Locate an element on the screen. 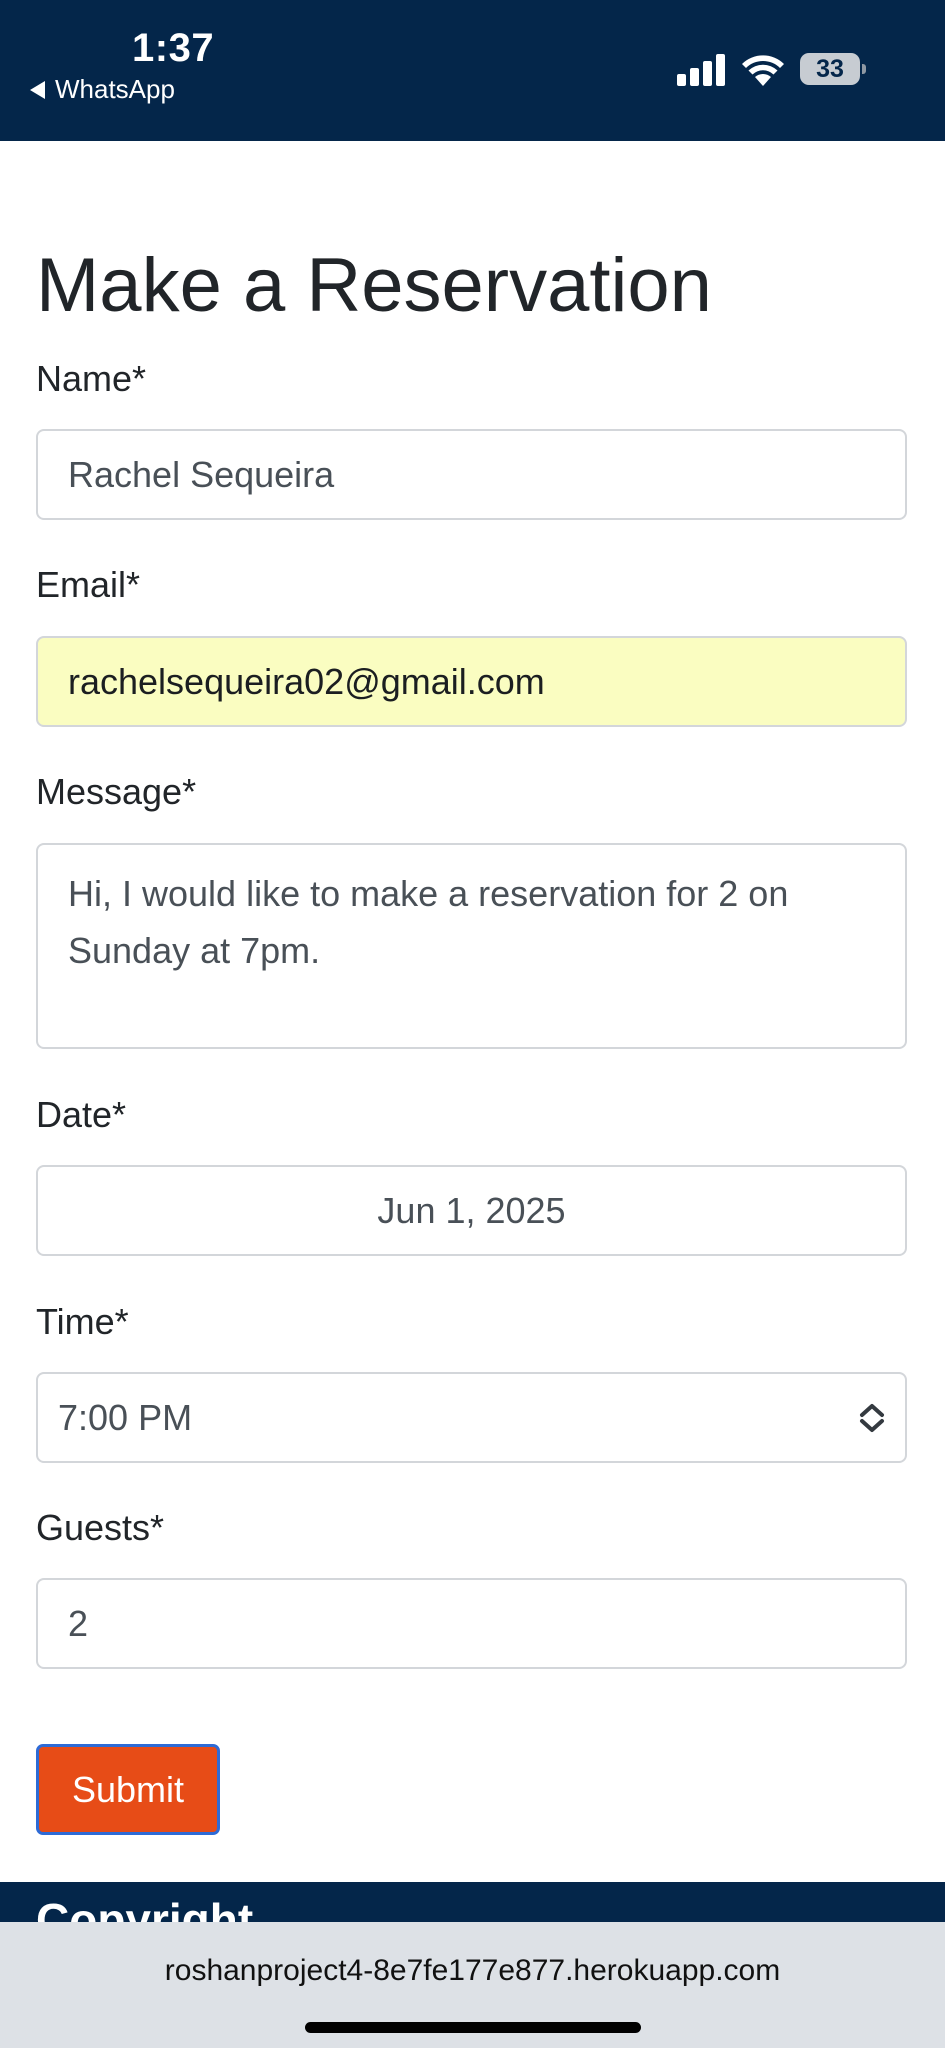 This screenshot has width=945, height=2048. status-time: 1:37 is located at coordinates (173, 48).